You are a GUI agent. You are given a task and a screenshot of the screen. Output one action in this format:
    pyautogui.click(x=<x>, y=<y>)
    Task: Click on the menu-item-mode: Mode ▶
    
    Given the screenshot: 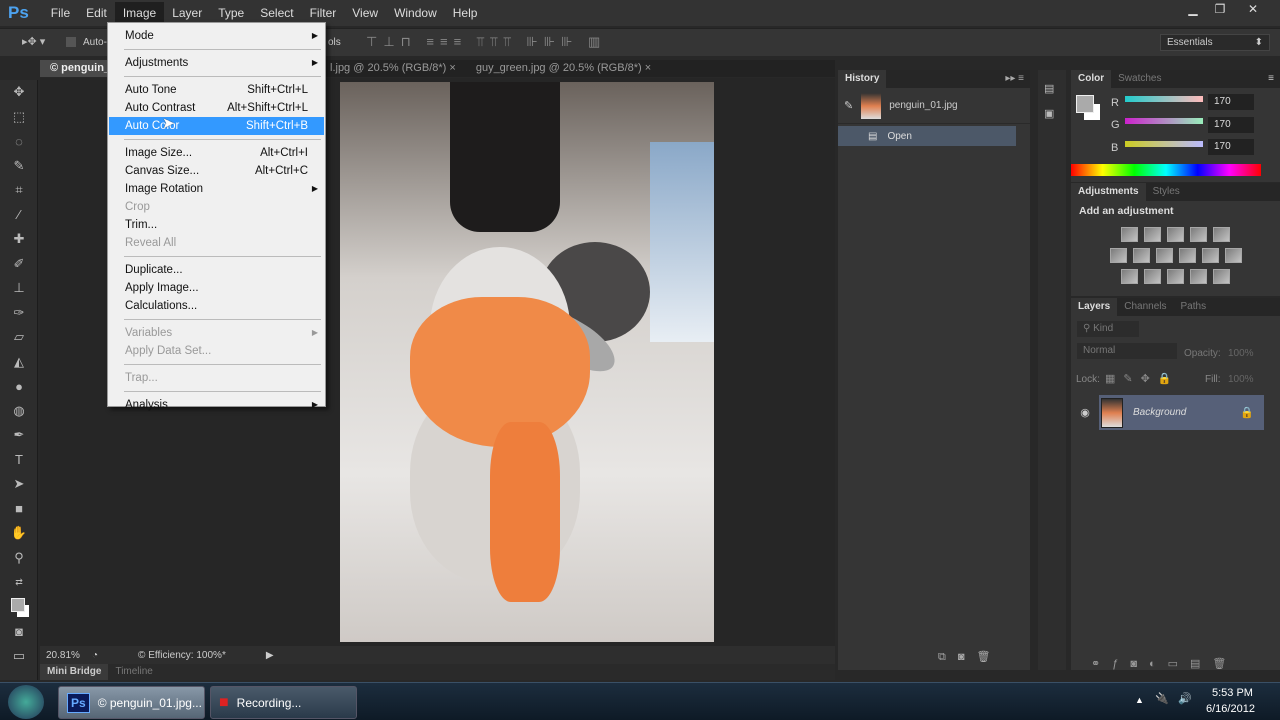 What is the action you would take?
    pyautogui.click(x=216, y=36)
    